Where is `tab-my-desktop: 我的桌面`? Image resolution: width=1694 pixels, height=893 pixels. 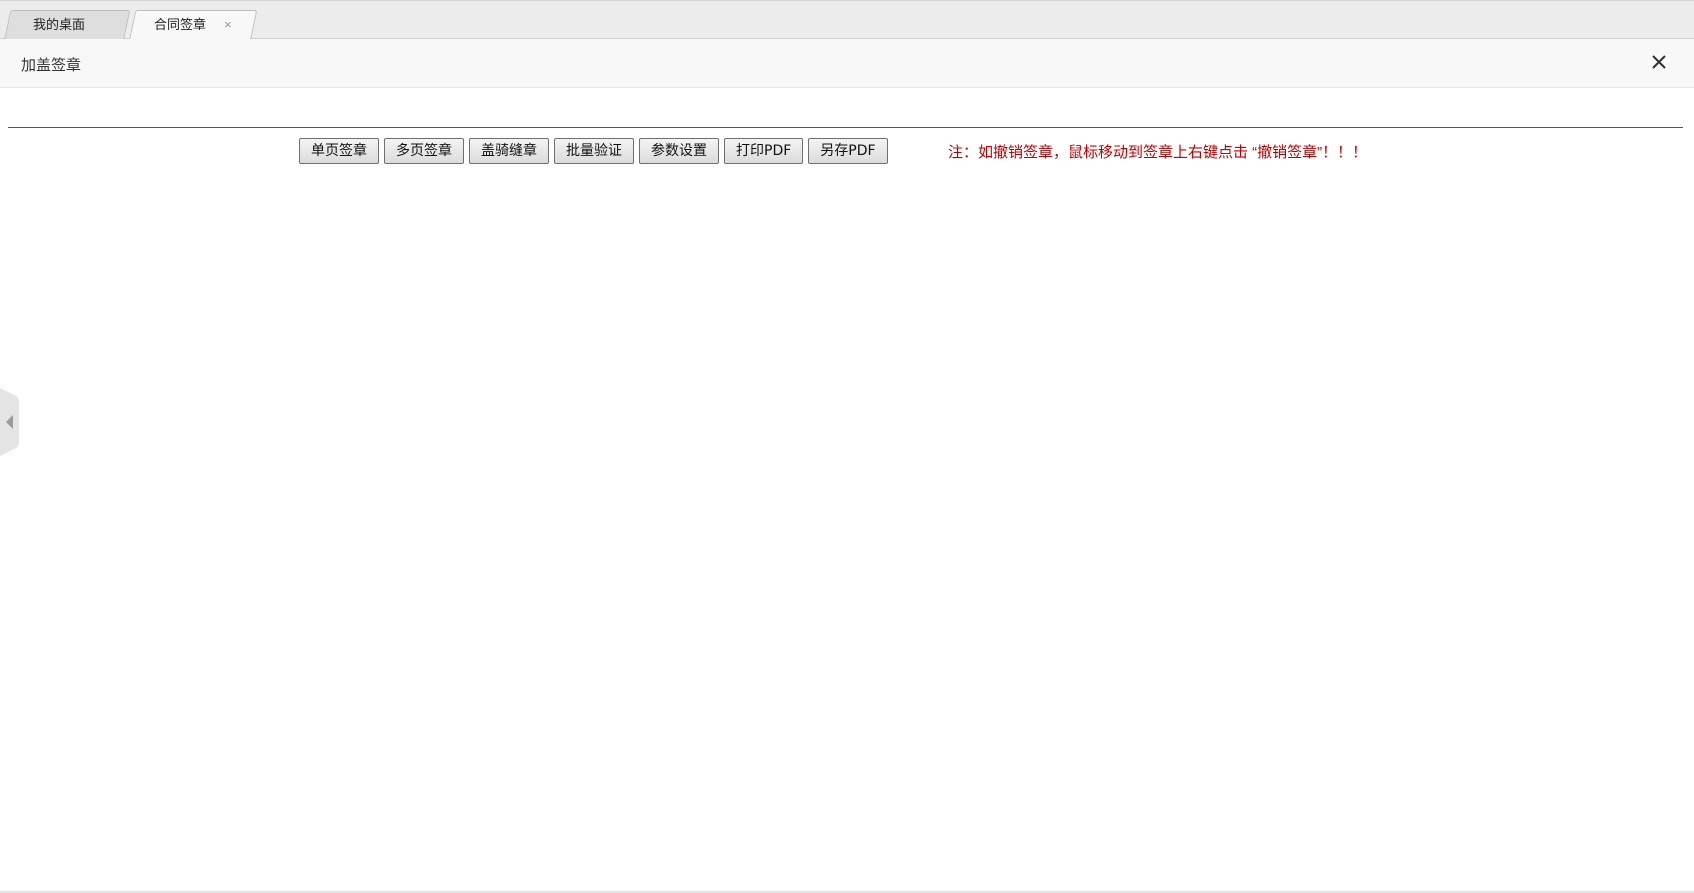
tab-my-desktop: 我的桌面 is located at coordinates (67, 25).